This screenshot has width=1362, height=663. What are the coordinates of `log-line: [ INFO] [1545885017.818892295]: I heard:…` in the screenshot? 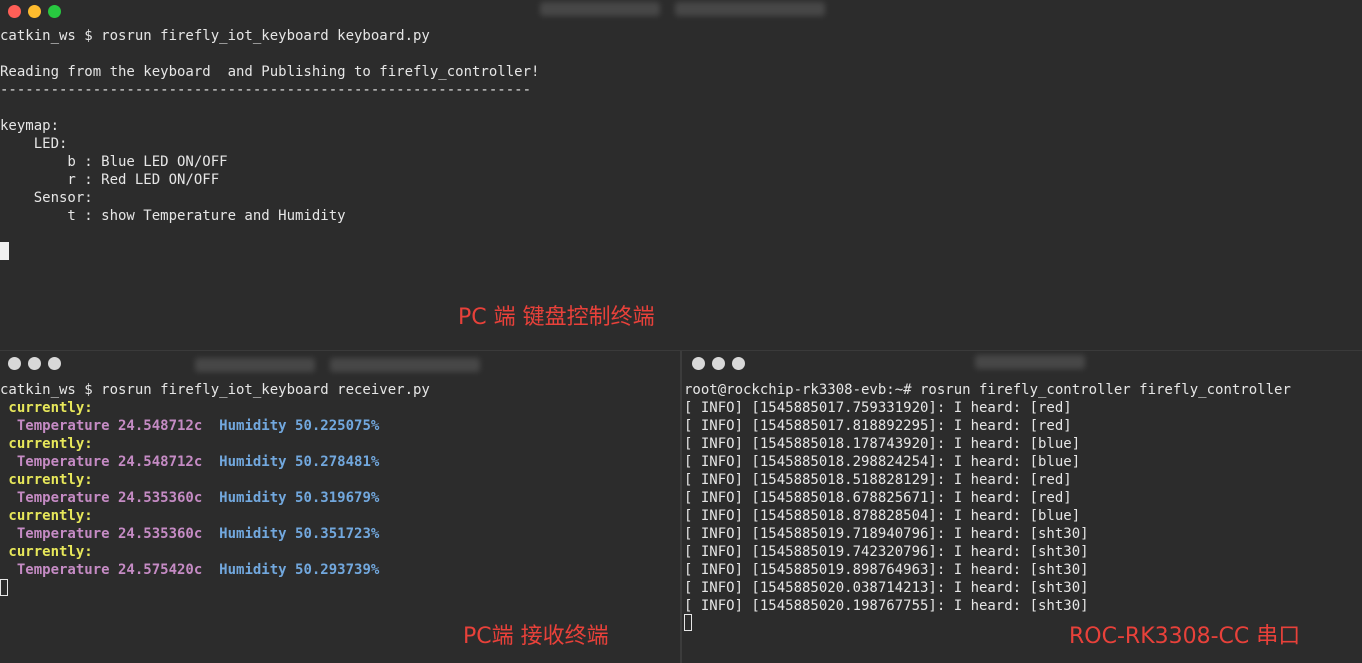 It's located at (878, 426).